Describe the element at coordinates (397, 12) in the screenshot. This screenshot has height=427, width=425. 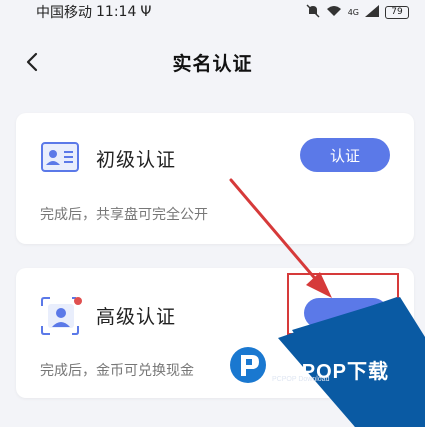
I see `battery-icon: 79` at that location.